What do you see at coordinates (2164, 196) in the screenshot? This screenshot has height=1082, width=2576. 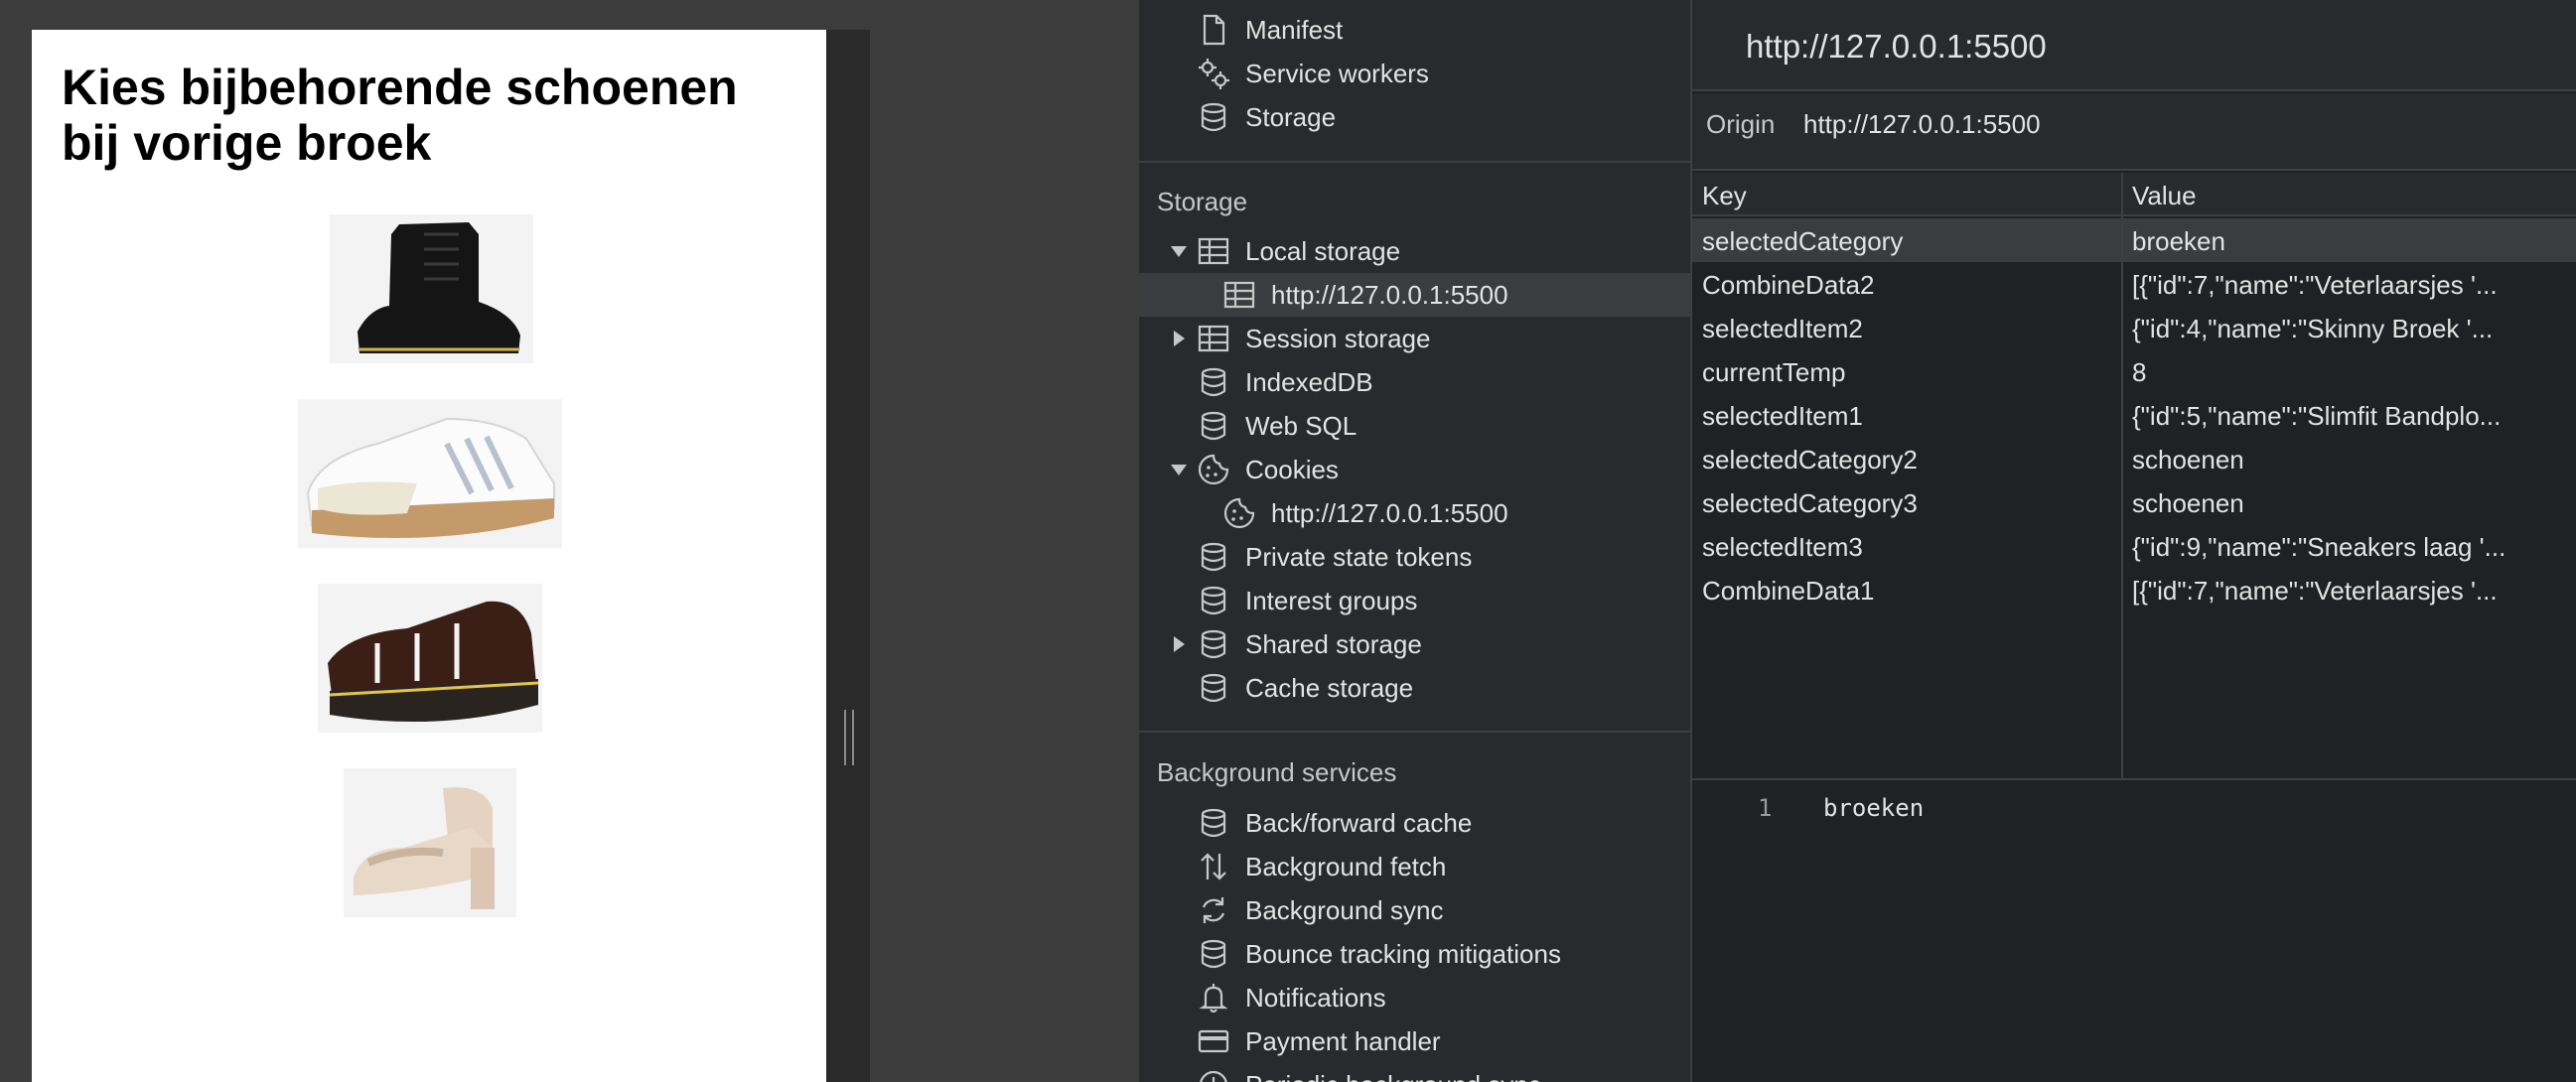 I see `column-header-value: Value` at bounding box center [2164, 196].